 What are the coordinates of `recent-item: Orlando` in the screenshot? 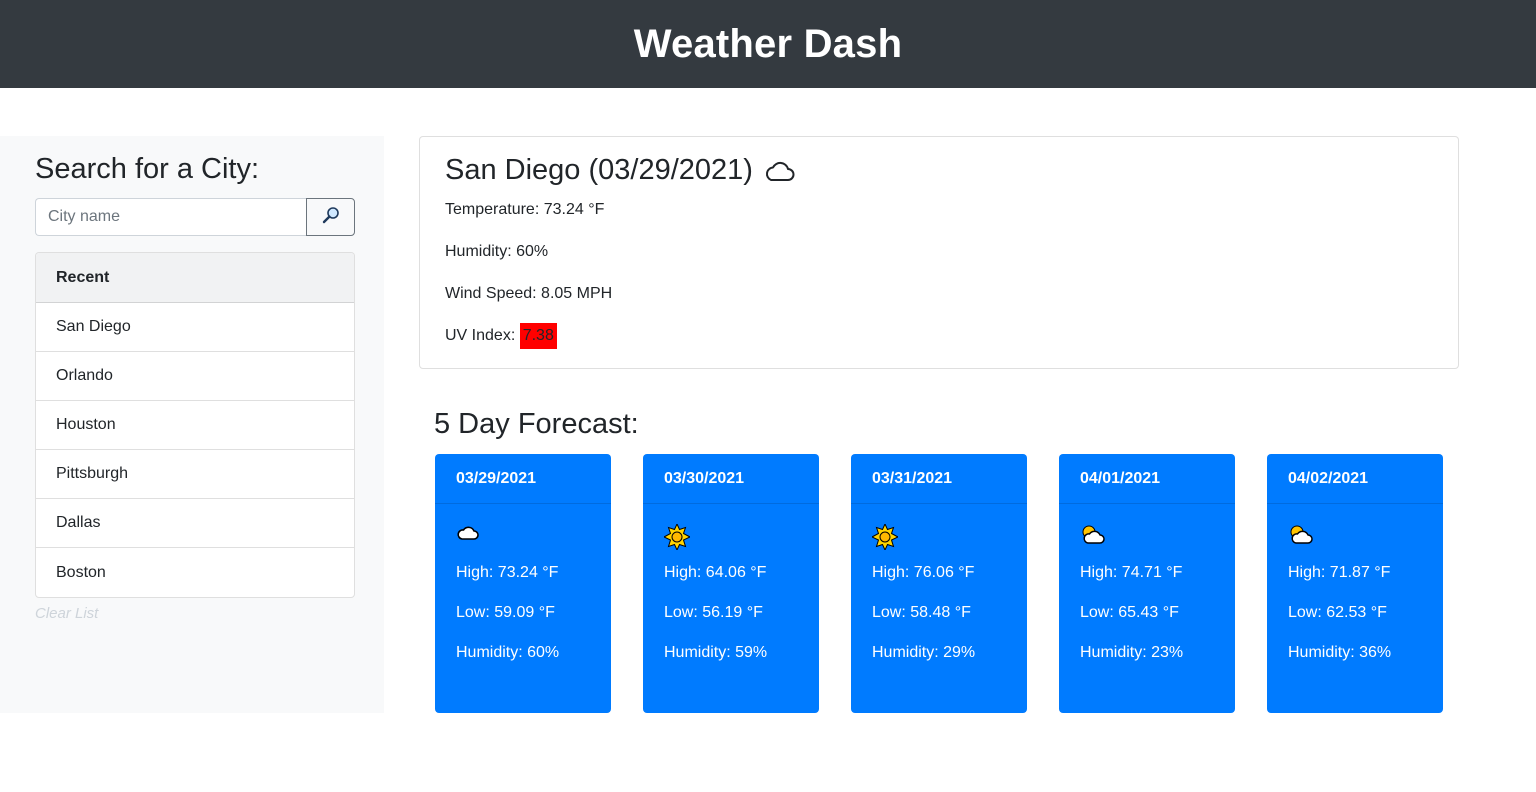 It's located at (195, 376).